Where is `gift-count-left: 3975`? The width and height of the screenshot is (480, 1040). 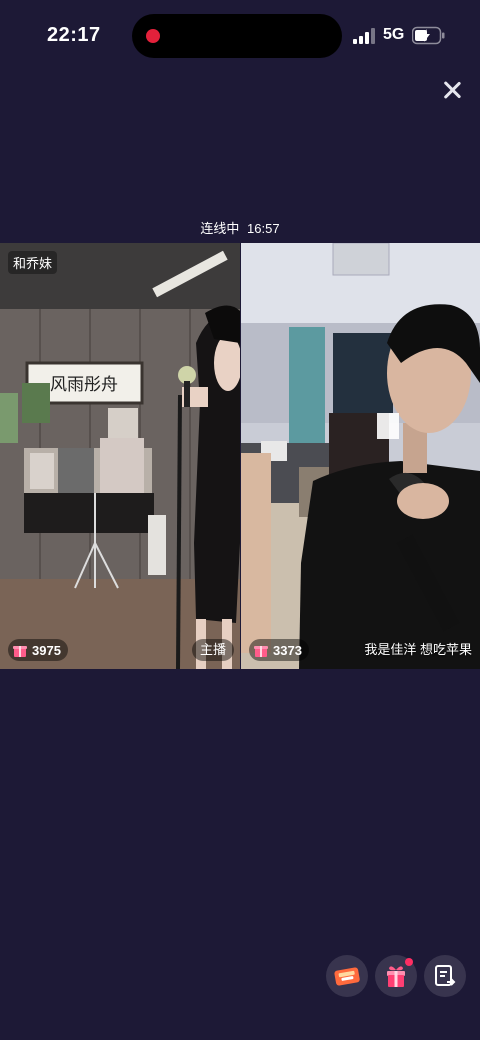 gift-count-left: 3975 is located at coordinates (38, 650).